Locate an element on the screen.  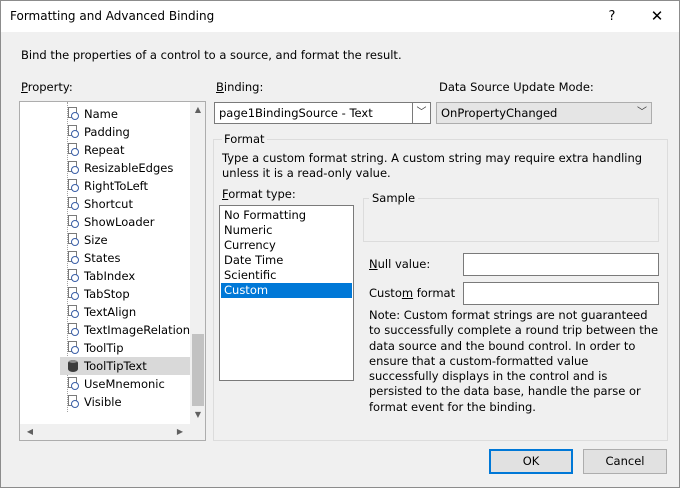
tree-item-label: States is located at coordinates (102, 258).